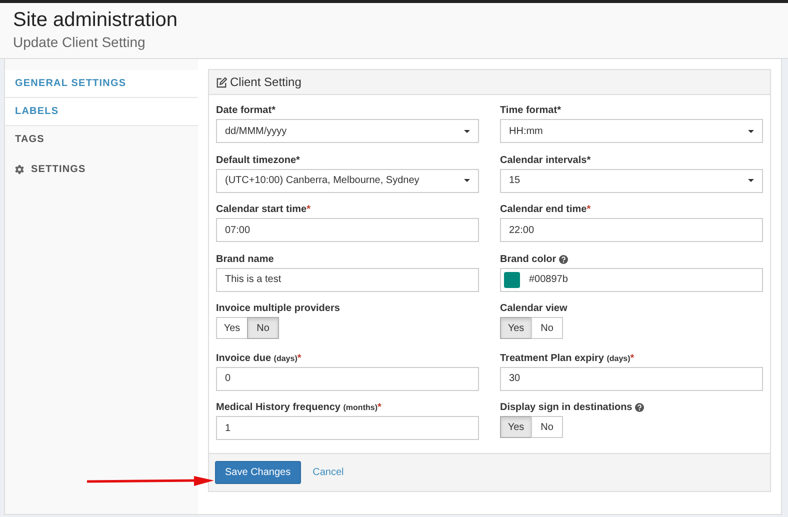 The height and width of the screenshot is (517, 788). I want to click on field-label: Calendar view, so click(534, 308).